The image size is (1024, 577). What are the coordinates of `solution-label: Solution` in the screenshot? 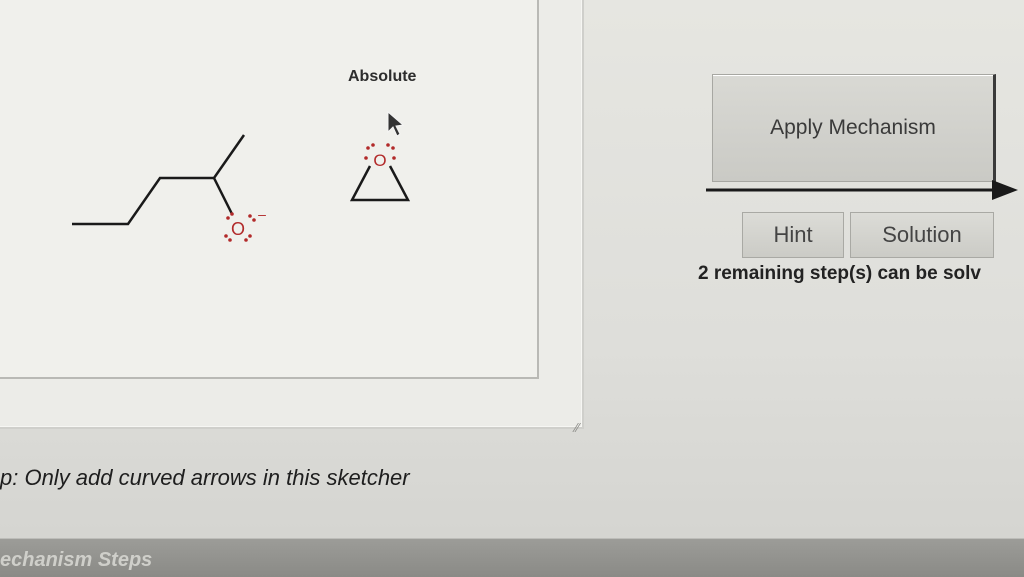 It's located at (922, 234).